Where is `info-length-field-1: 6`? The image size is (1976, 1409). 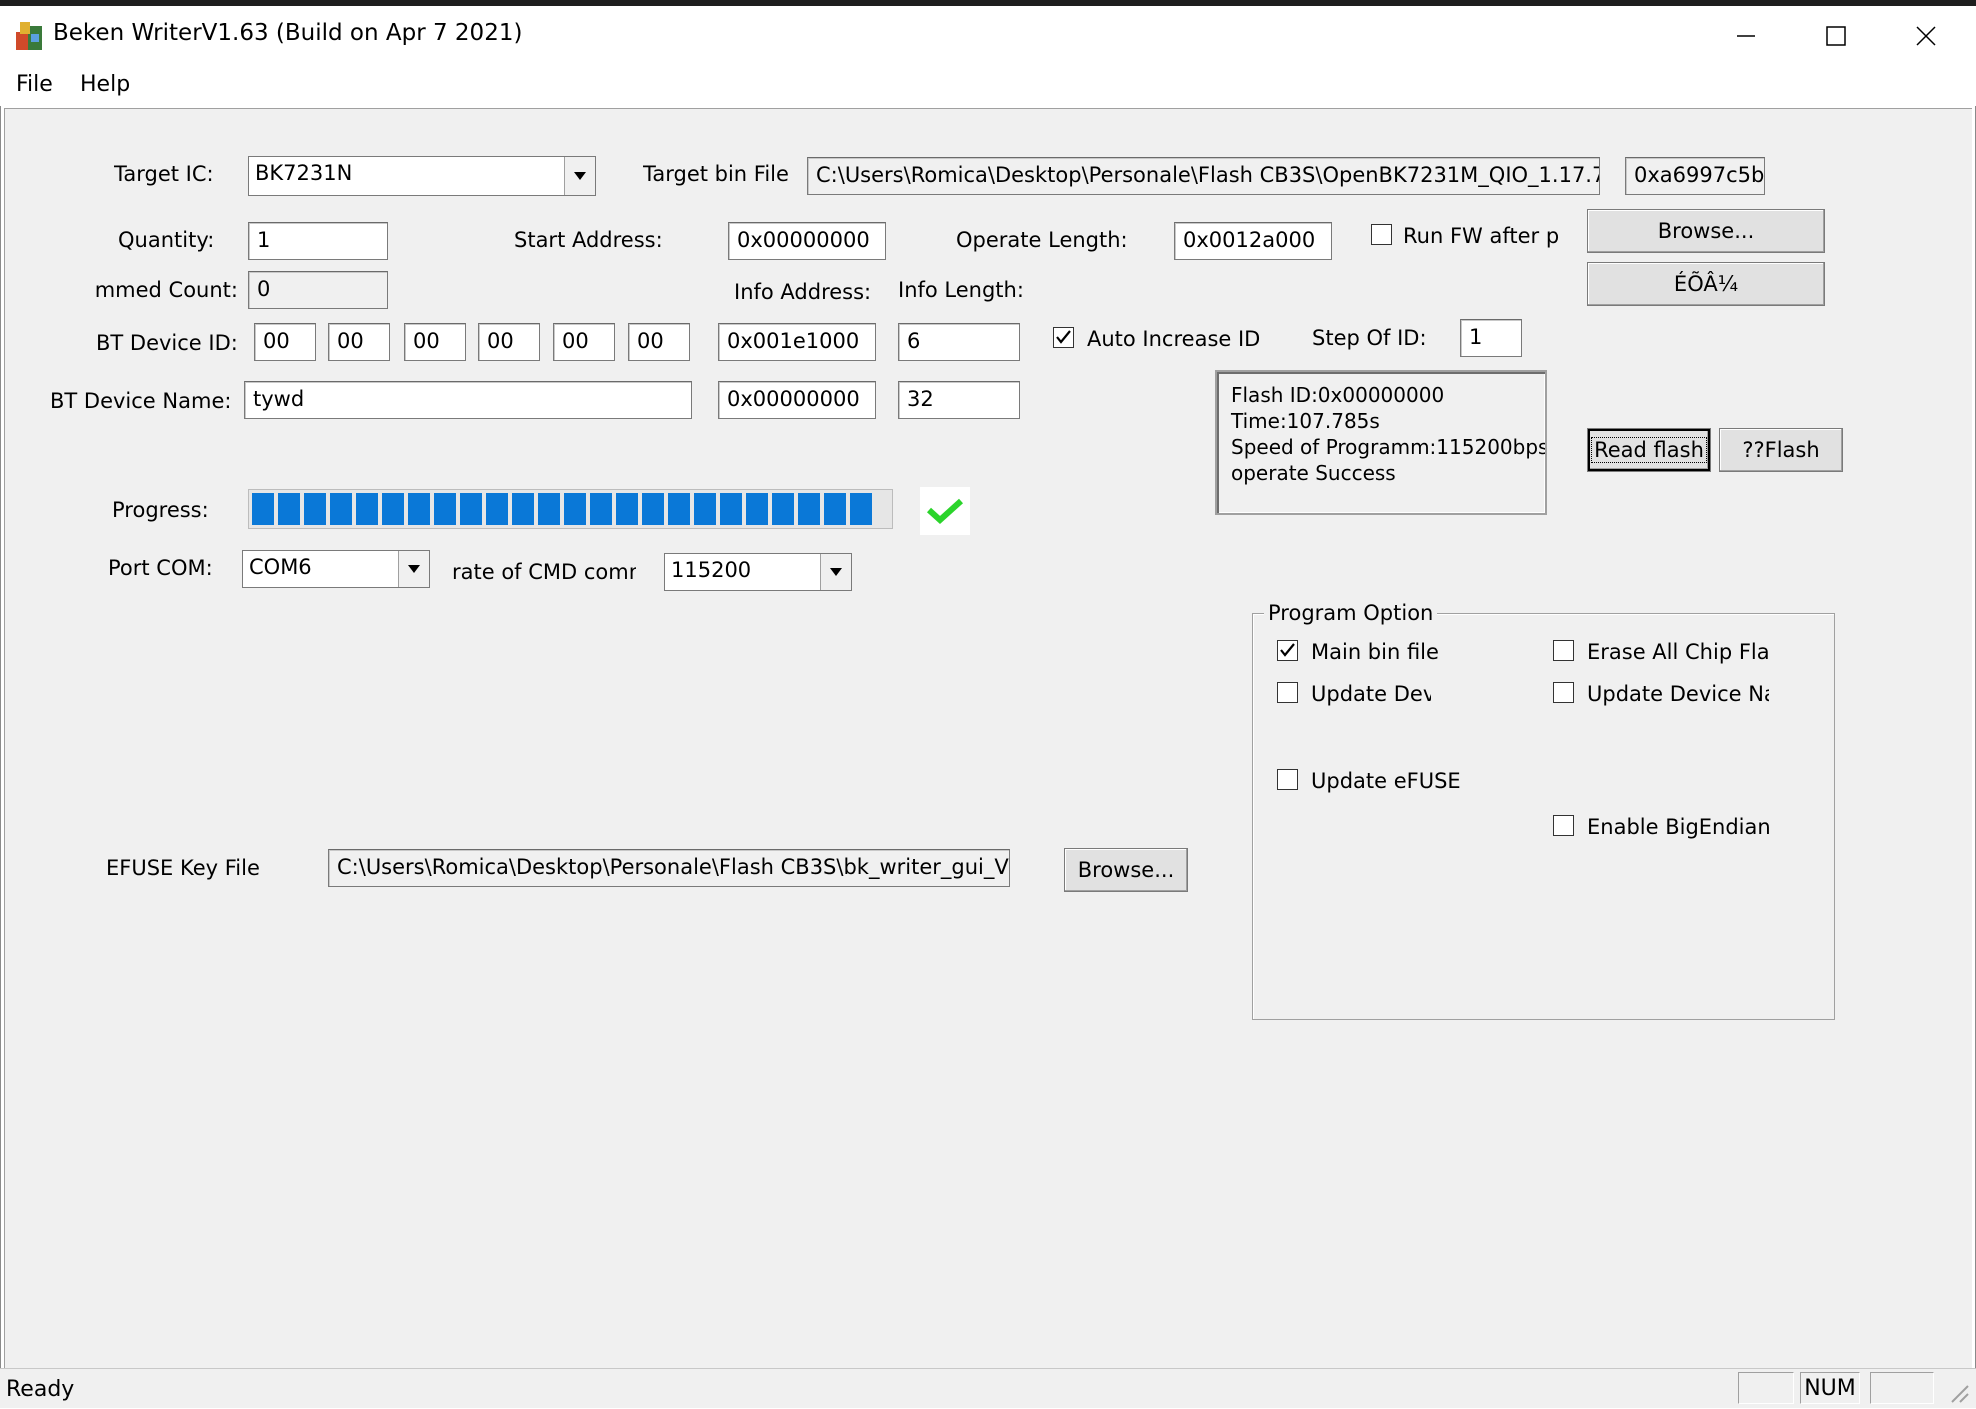 info-length-field-1: 6 is located at coordinates (959, 342).